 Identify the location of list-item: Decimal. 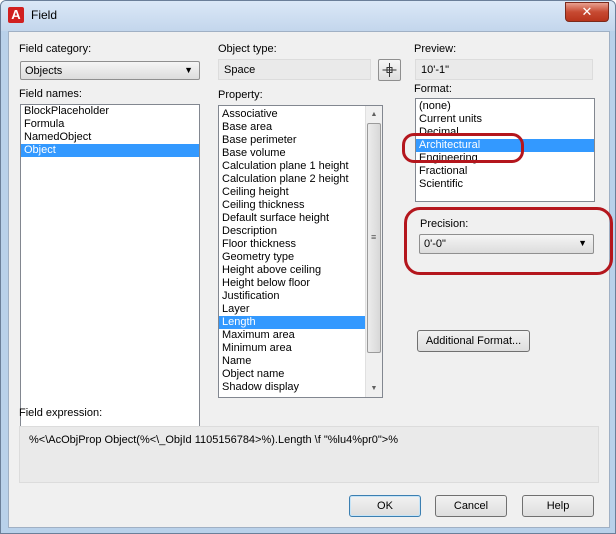
(505, 132).